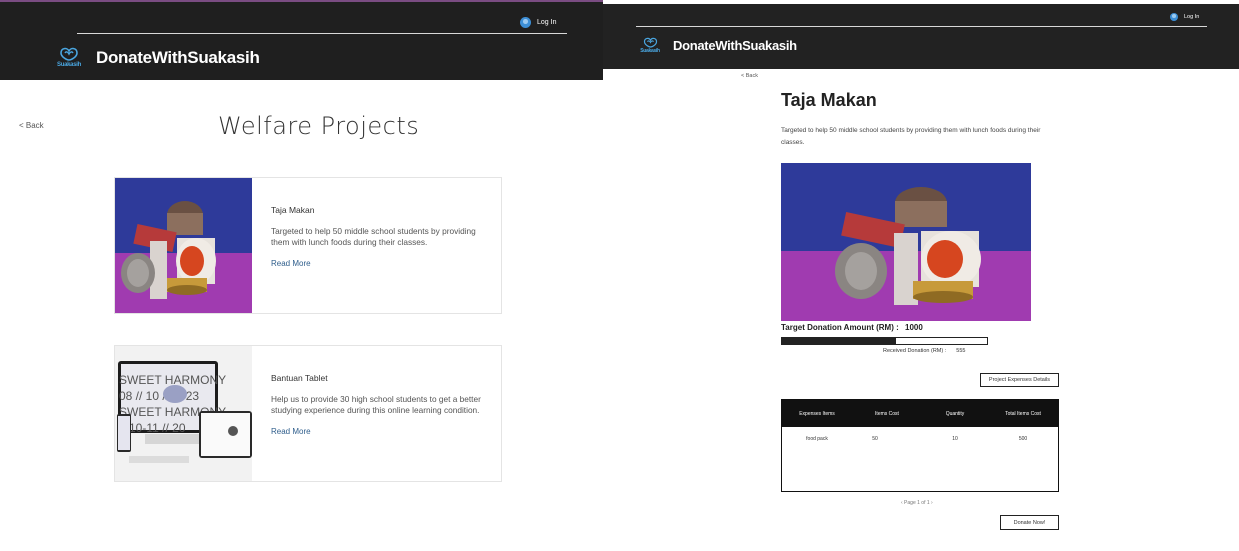  Describe the element at coordinates (887, 414) in the screenshot. I see `table-header-cell: Items Cost` at that location.